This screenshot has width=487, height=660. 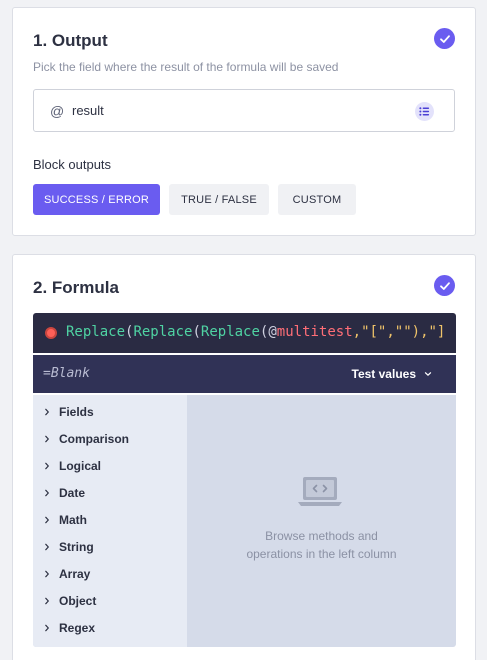 What do you see at coordinates (399, 332) in the screenshot?
I see `code-string: ,"[",""),"]` at bounding box center [399, 332].